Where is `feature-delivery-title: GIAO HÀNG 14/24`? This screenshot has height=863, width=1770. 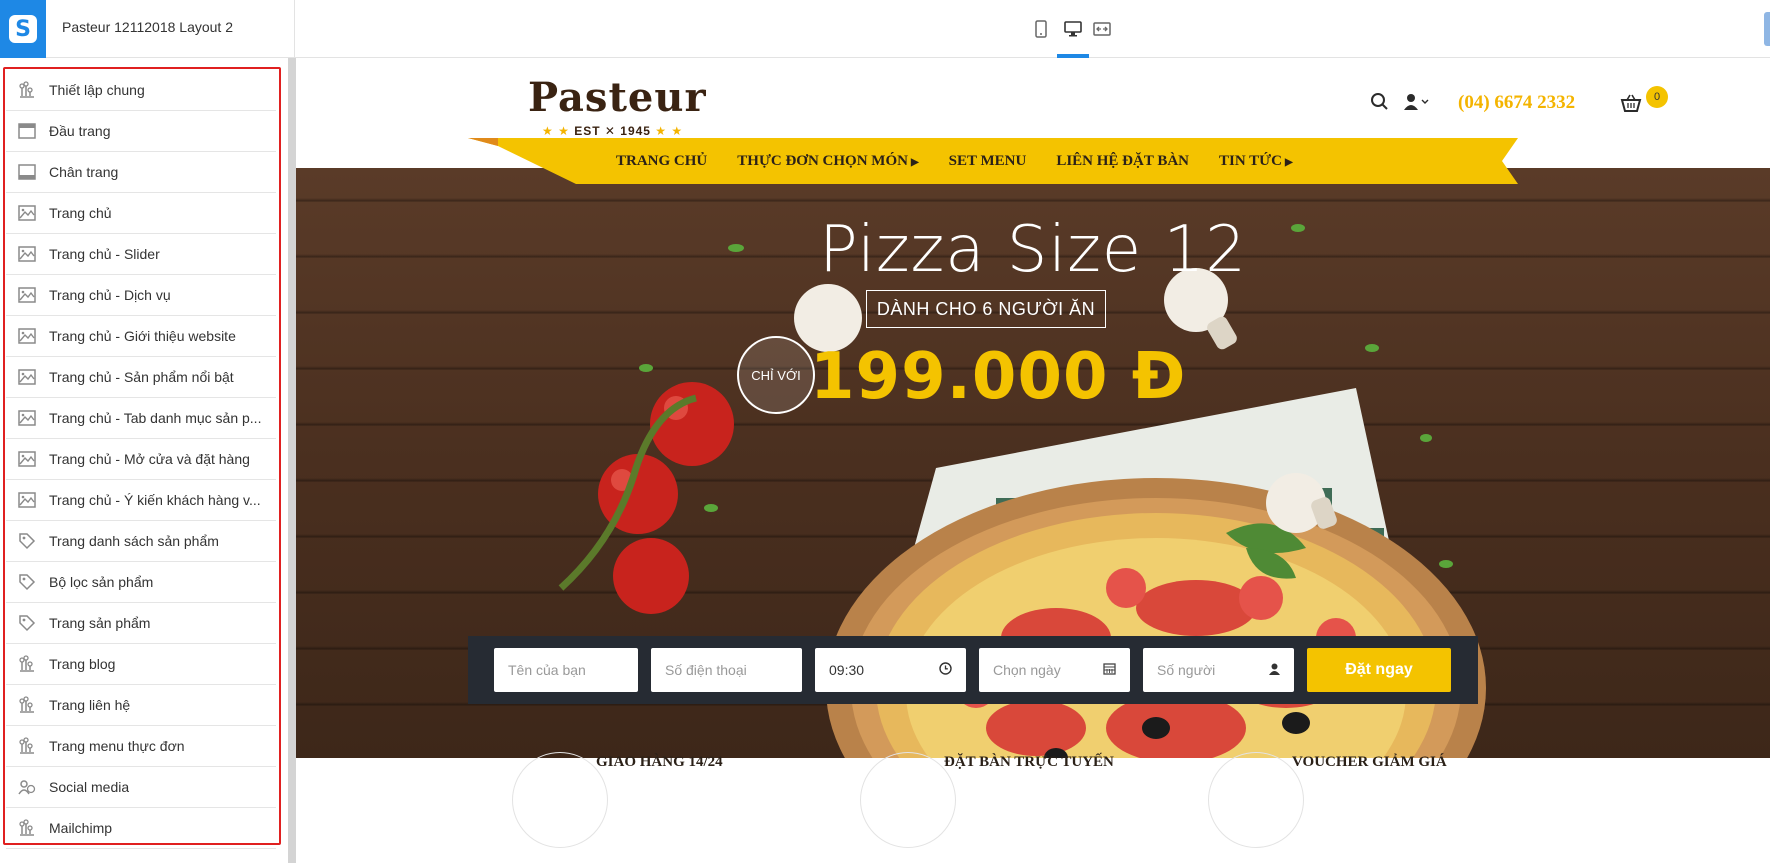
feature-delivery-title: GIAO HÀNG 14/24 is located at coordinates (659, 762).